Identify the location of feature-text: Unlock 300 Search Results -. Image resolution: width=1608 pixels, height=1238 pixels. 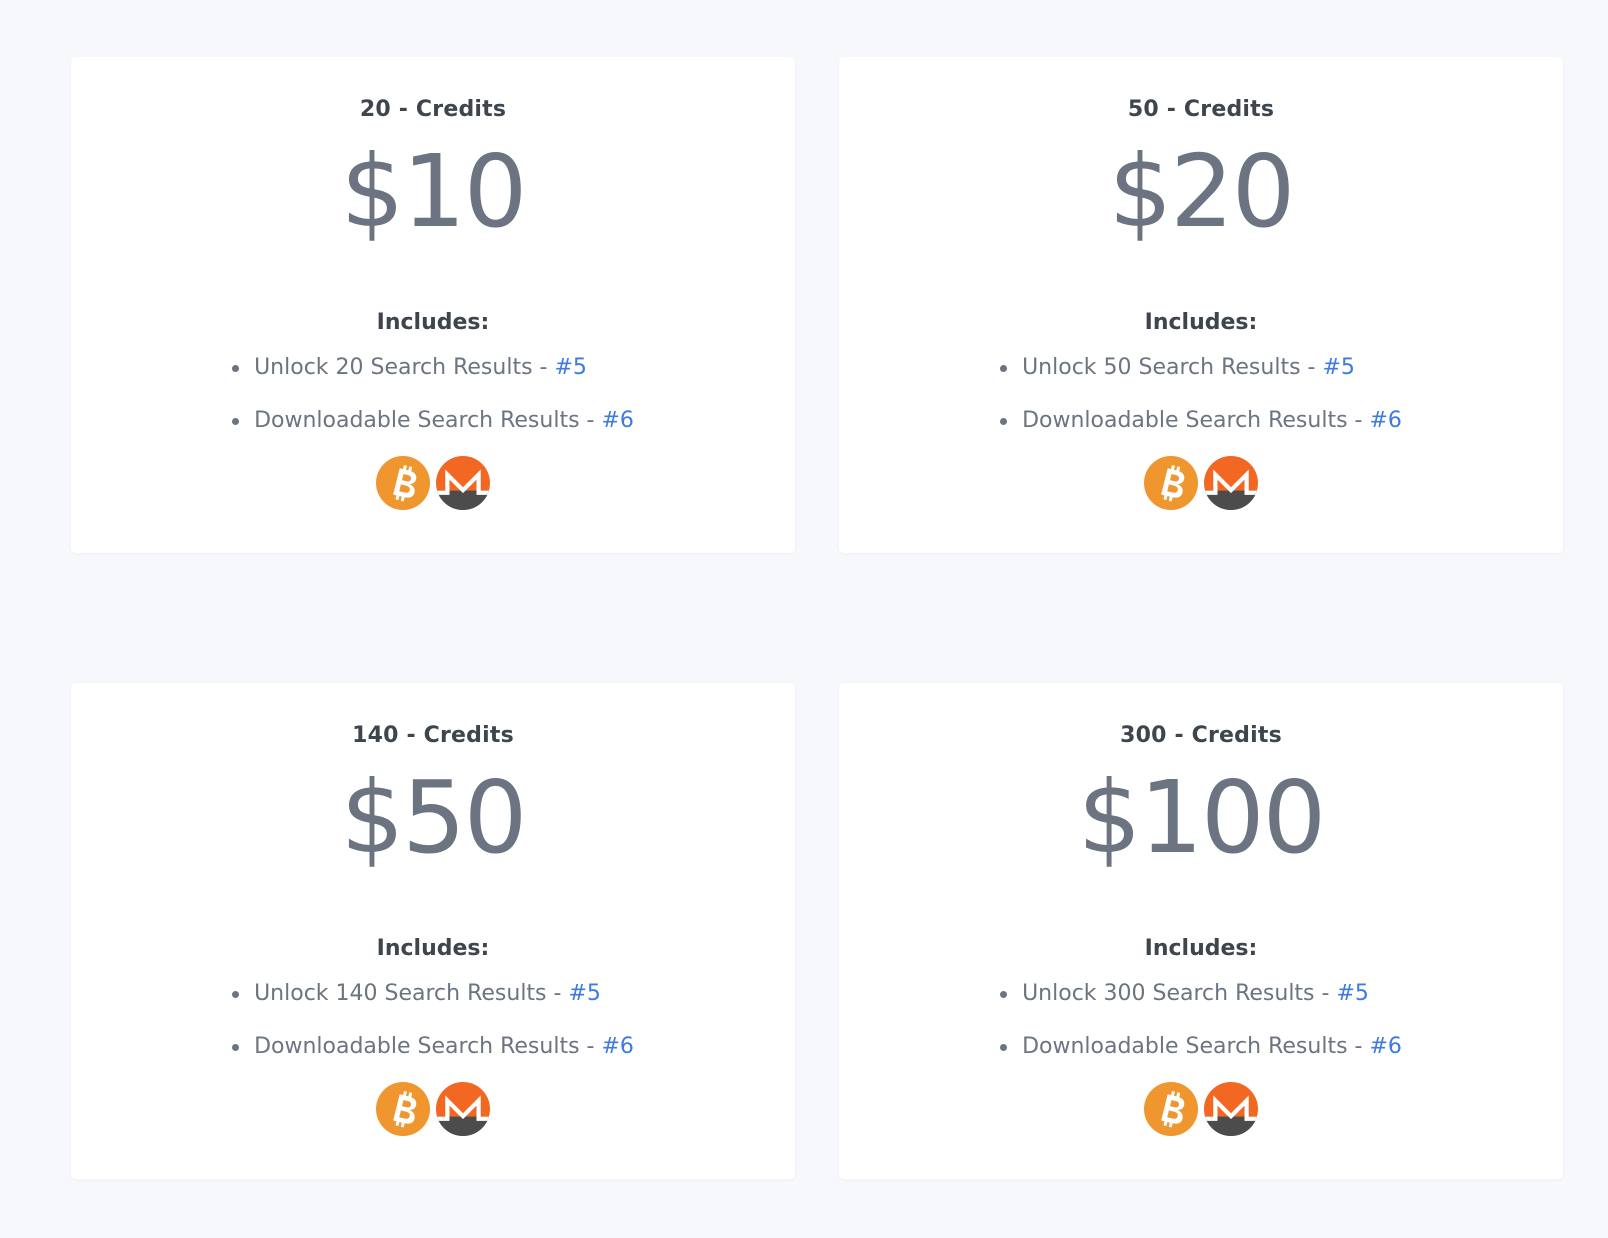
(1179, 993).